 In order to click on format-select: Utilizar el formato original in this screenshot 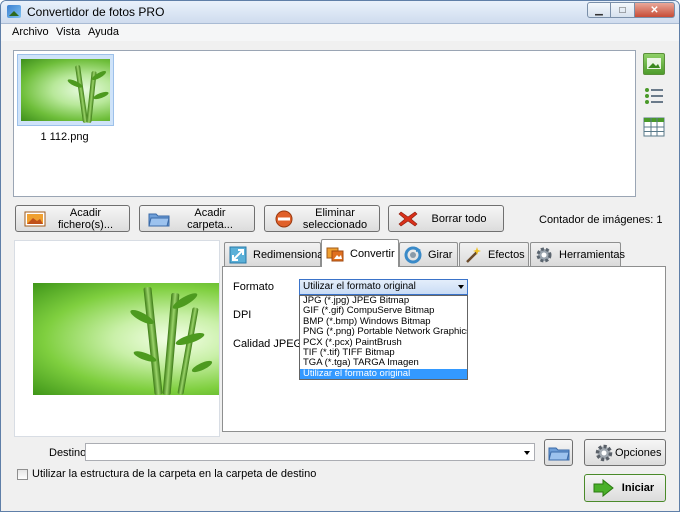, I will do `click(383, 287)`.